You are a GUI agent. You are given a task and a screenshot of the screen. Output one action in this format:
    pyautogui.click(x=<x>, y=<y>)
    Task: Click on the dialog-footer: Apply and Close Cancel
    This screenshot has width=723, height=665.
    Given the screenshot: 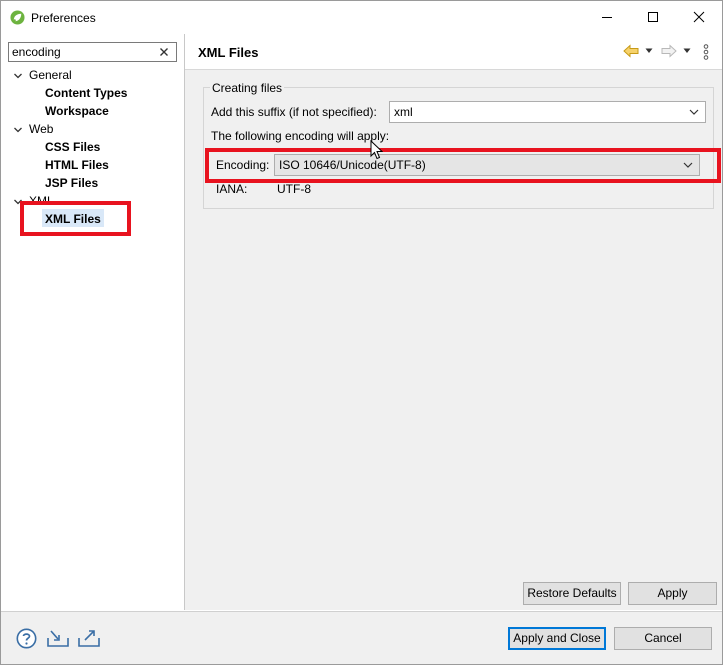 What is the action you would take?
    pyautogui.click(x=361, y=637)
    